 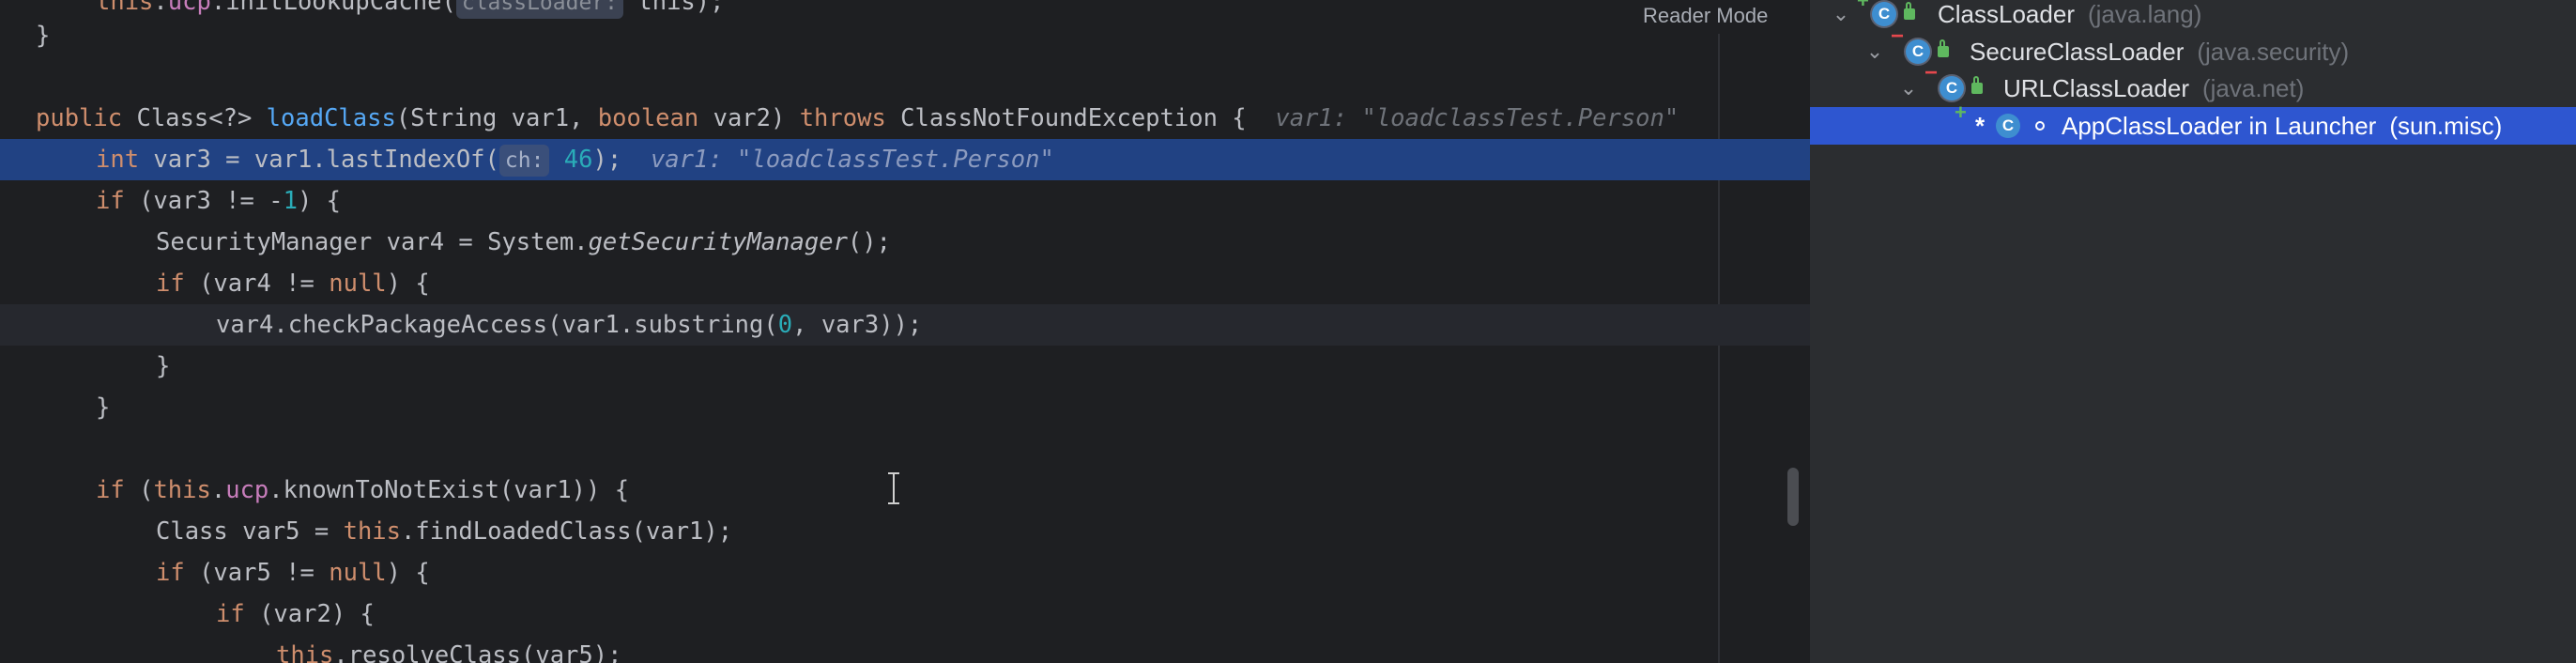 I want to click on code-text: var2), so click(x=749, y=118).